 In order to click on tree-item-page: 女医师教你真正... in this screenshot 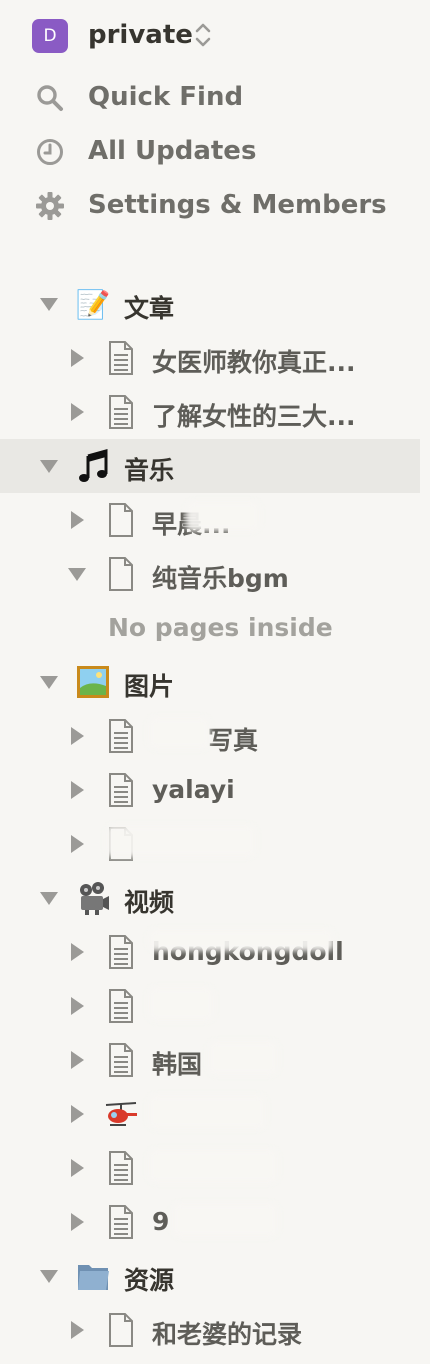, I will do `click(210, 358)`.